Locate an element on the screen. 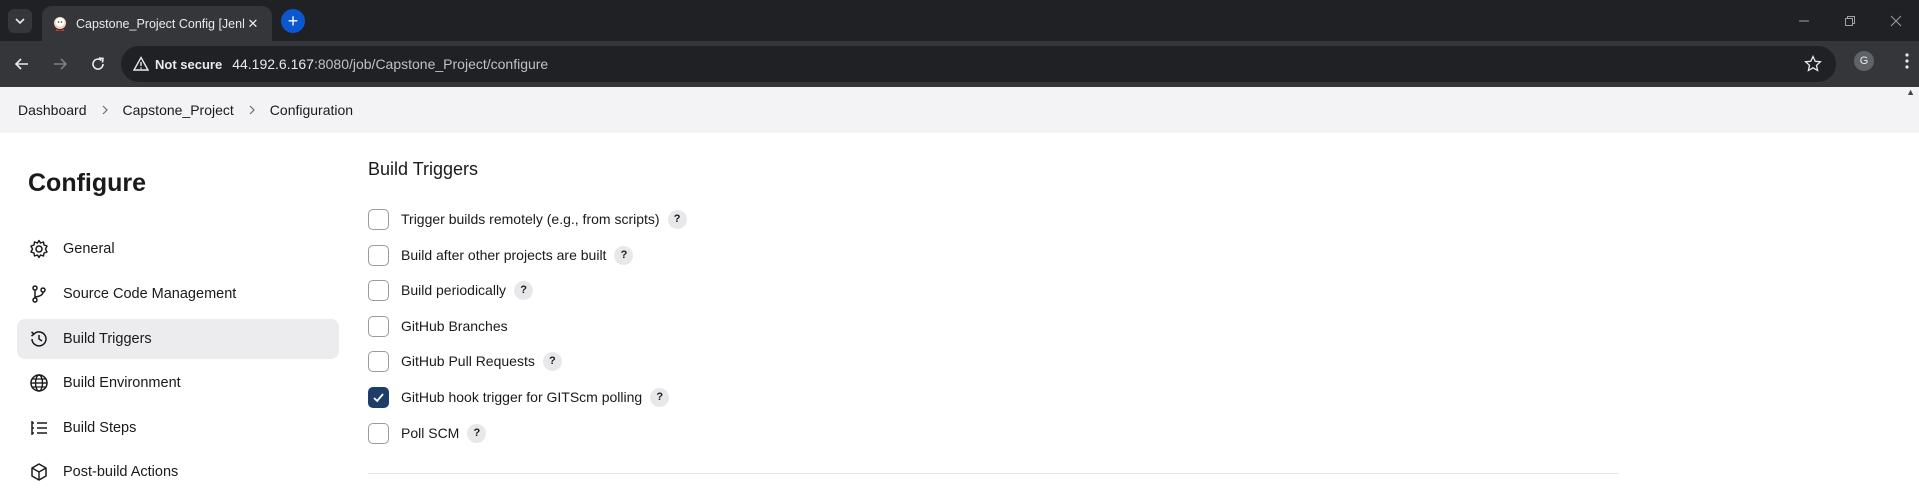 The width and height of the screenshot is (1919, 492). trigger-label: GitHub hook trigger for GITScm polling is located at coordinates (522, 397).